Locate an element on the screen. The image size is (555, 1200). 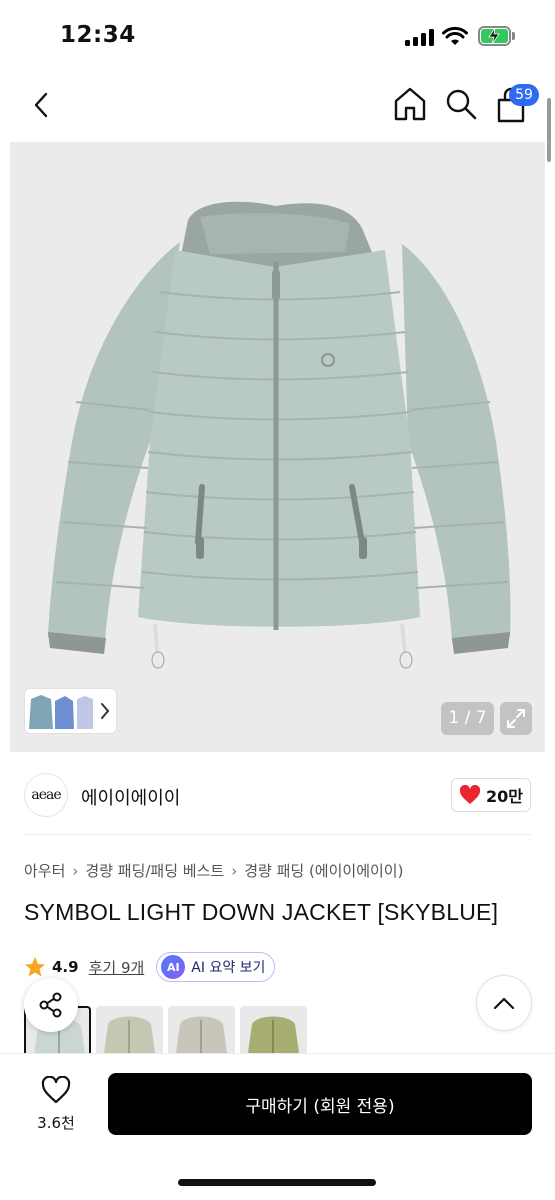
breadcrumb-item: 아우터 is located at coordinates (44, 870).